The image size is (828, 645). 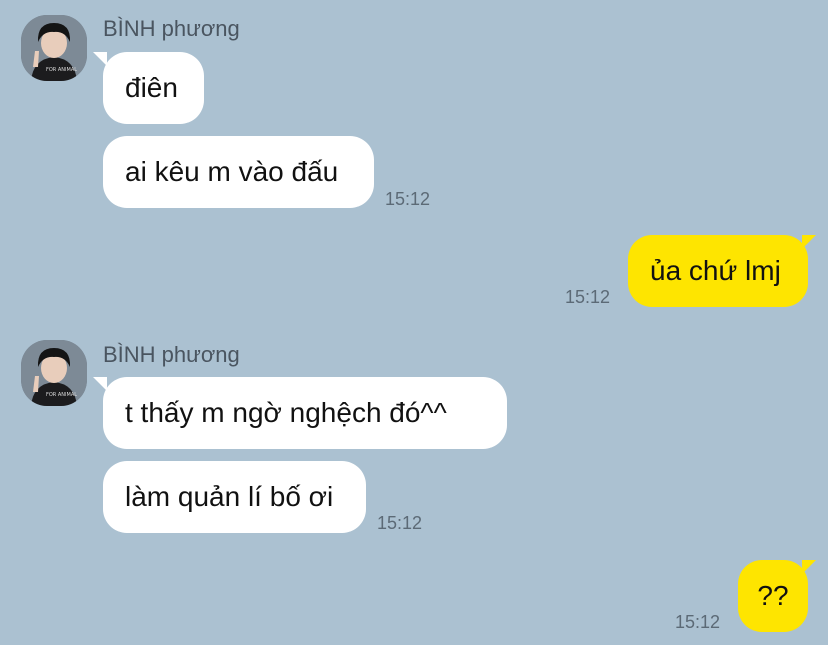 What do you see at coordinates (305, 413) in the screenshot?
I see `message-bubble-incoming: t thấy m ngờ nghệch đó^^` at bounding box center [305, 413].